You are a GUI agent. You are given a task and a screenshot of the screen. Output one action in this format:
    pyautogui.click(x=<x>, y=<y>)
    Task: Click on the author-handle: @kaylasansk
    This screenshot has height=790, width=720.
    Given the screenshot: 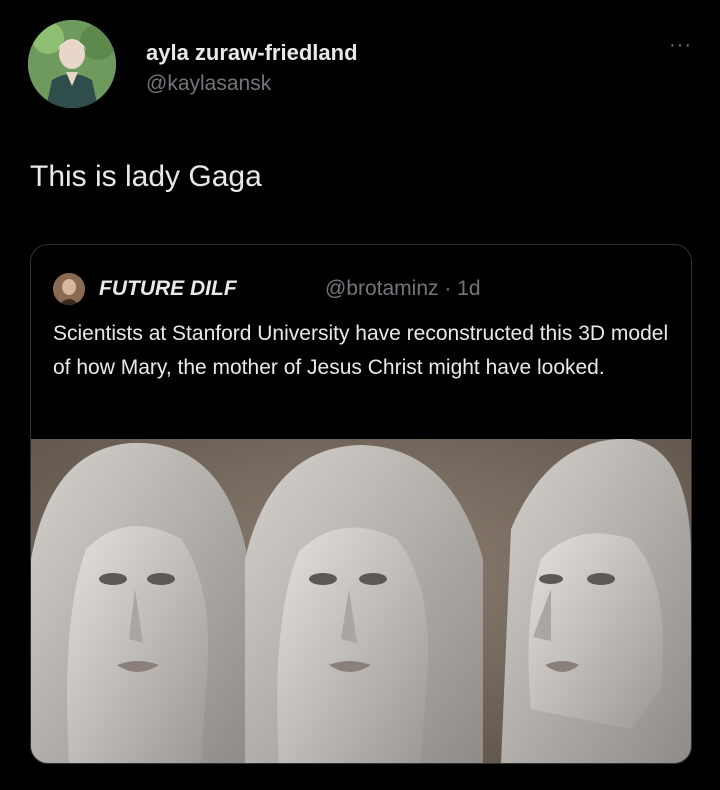 What is the action you would take?
    pyautogui.click(x=208, y=84)
    